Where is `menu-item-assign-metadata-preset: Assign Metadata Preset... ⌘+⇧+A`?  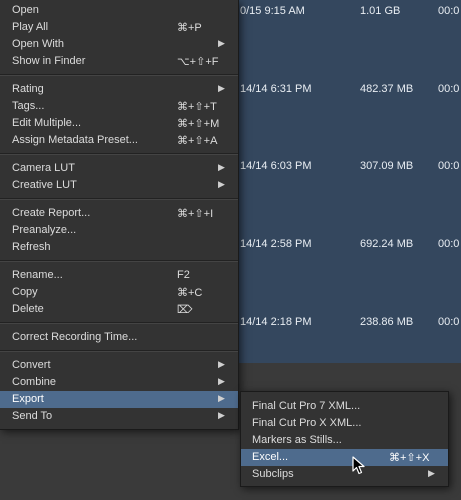
menu-item-assign-metadata-preset: Assign Metadata Preset... ⌘+⇧+A is located at coordinates (119, 140).